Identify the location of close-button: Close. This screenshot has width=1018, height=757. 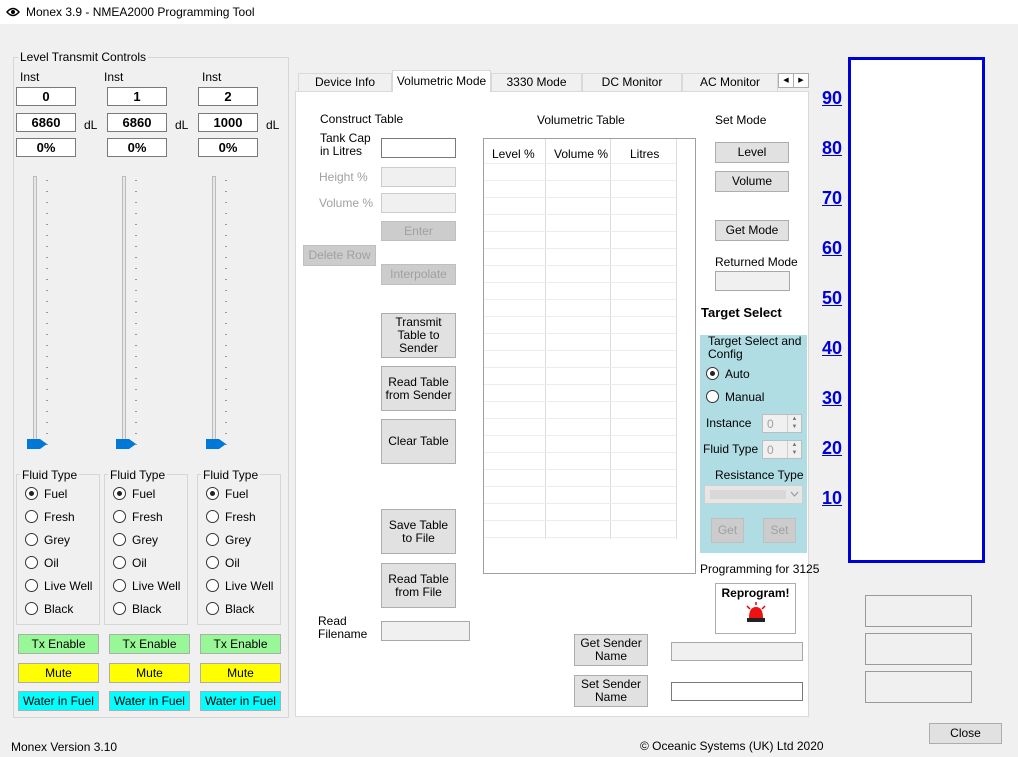
(965, 733).